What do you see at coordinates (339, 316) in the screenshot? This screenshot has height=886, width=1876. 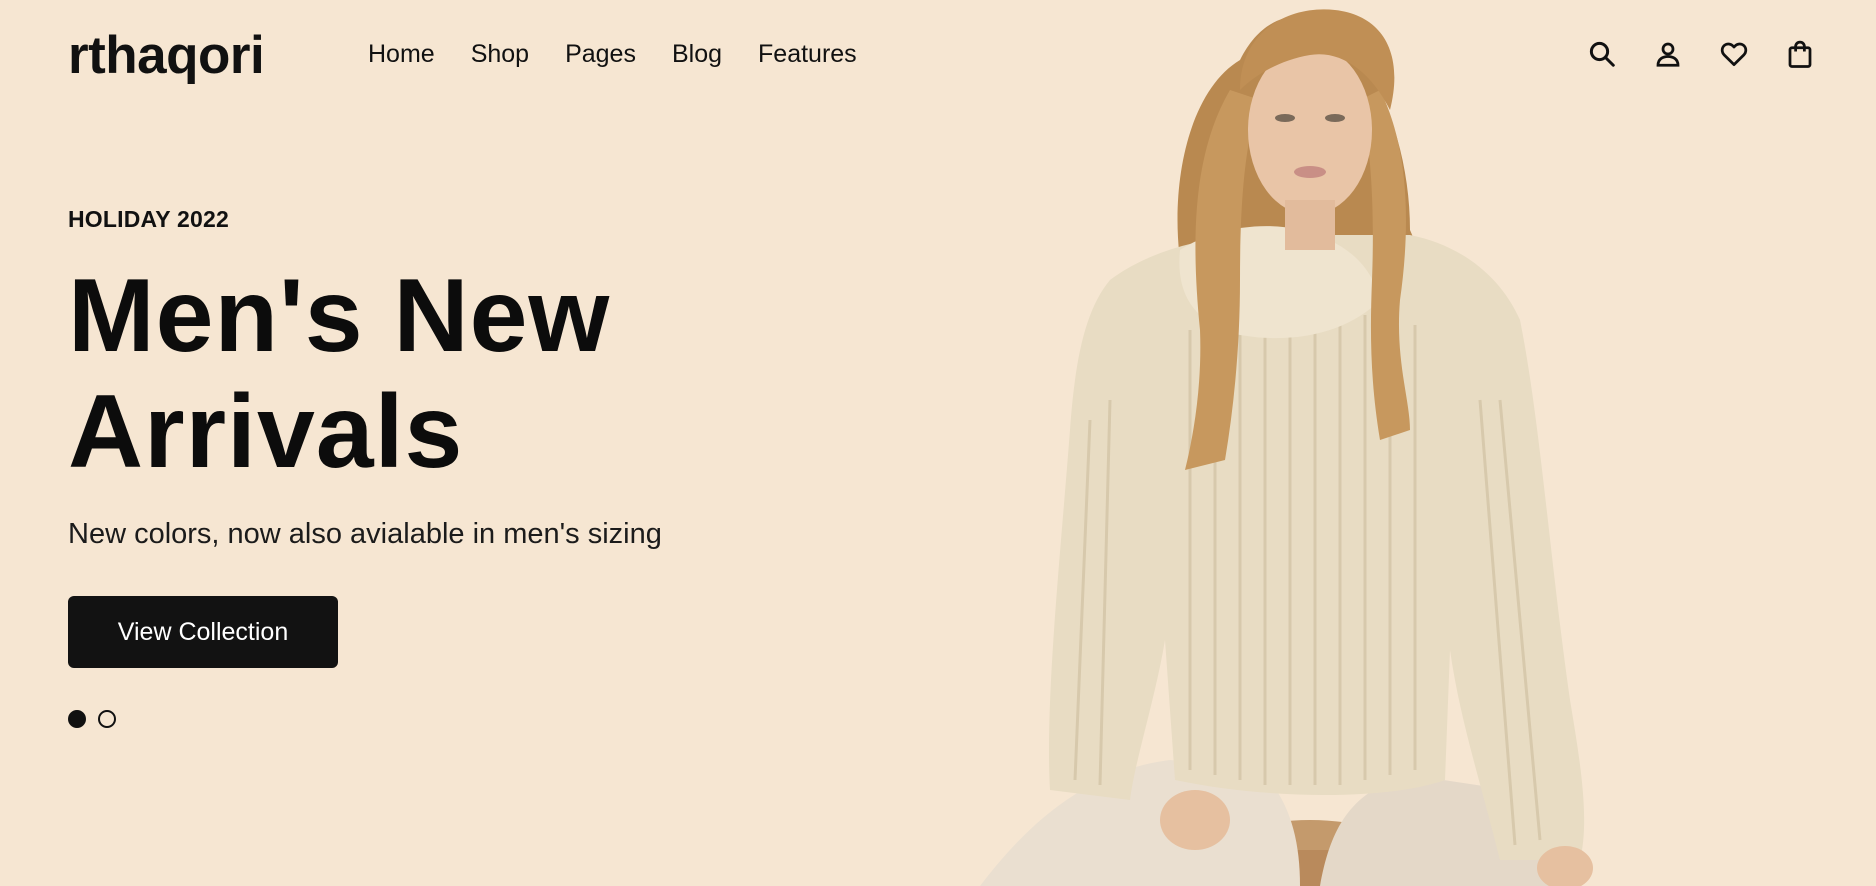 I see `hero-title-line-1: Men's New` at bounding box center [339, 316].